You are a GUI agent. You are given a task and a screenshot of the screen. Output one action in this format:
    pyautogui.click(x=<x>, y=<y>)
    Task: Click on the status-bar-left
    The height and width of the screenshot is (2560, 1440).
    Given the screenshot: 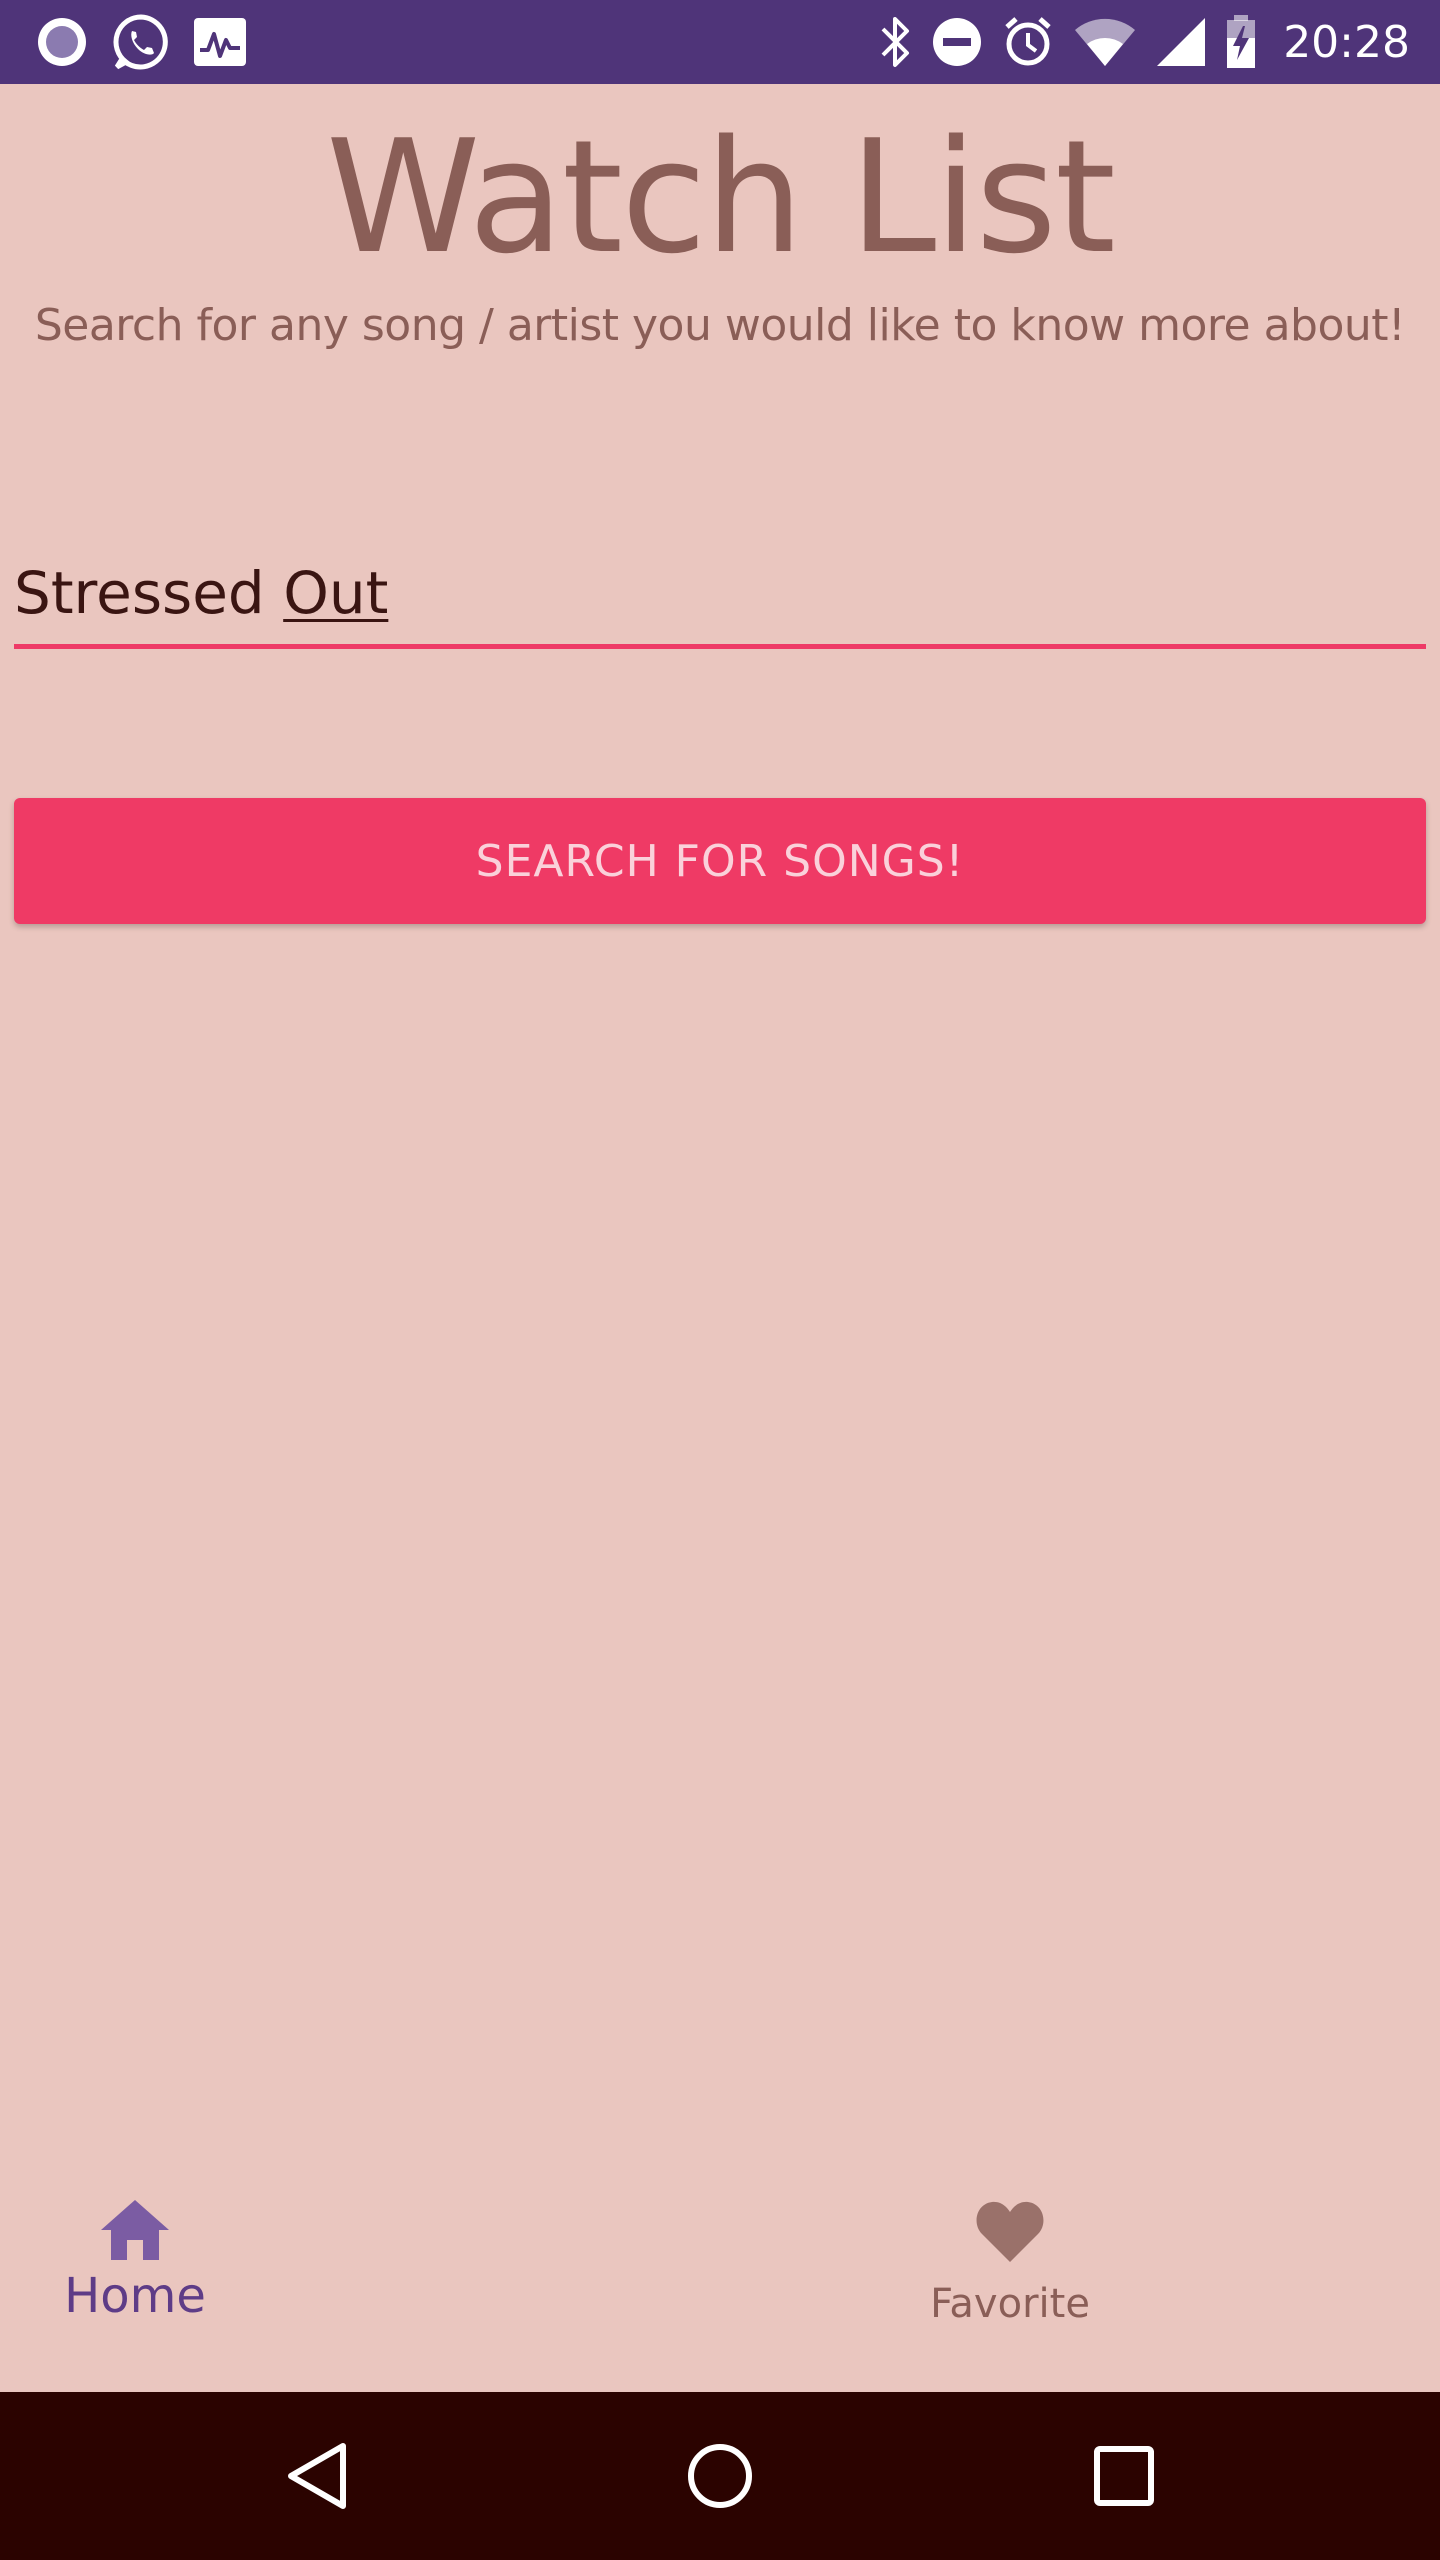 What is the action you would take?
    pyautogui.click(x=141, y=42)
    